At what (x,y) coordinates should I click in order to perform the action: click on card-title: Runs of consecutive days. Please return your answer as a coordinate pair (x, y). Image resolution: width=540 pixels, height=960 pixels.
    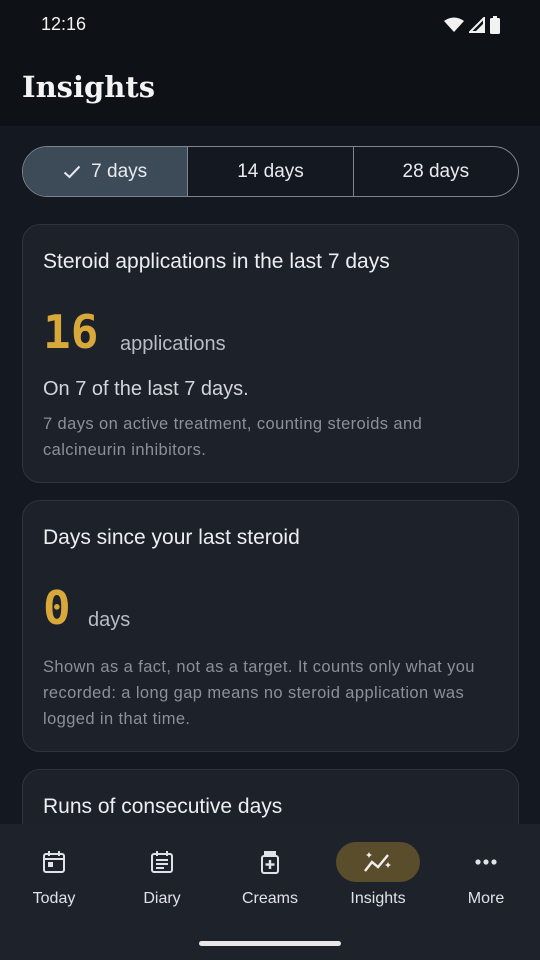
    Looking at the image, I should click on (163, 806).